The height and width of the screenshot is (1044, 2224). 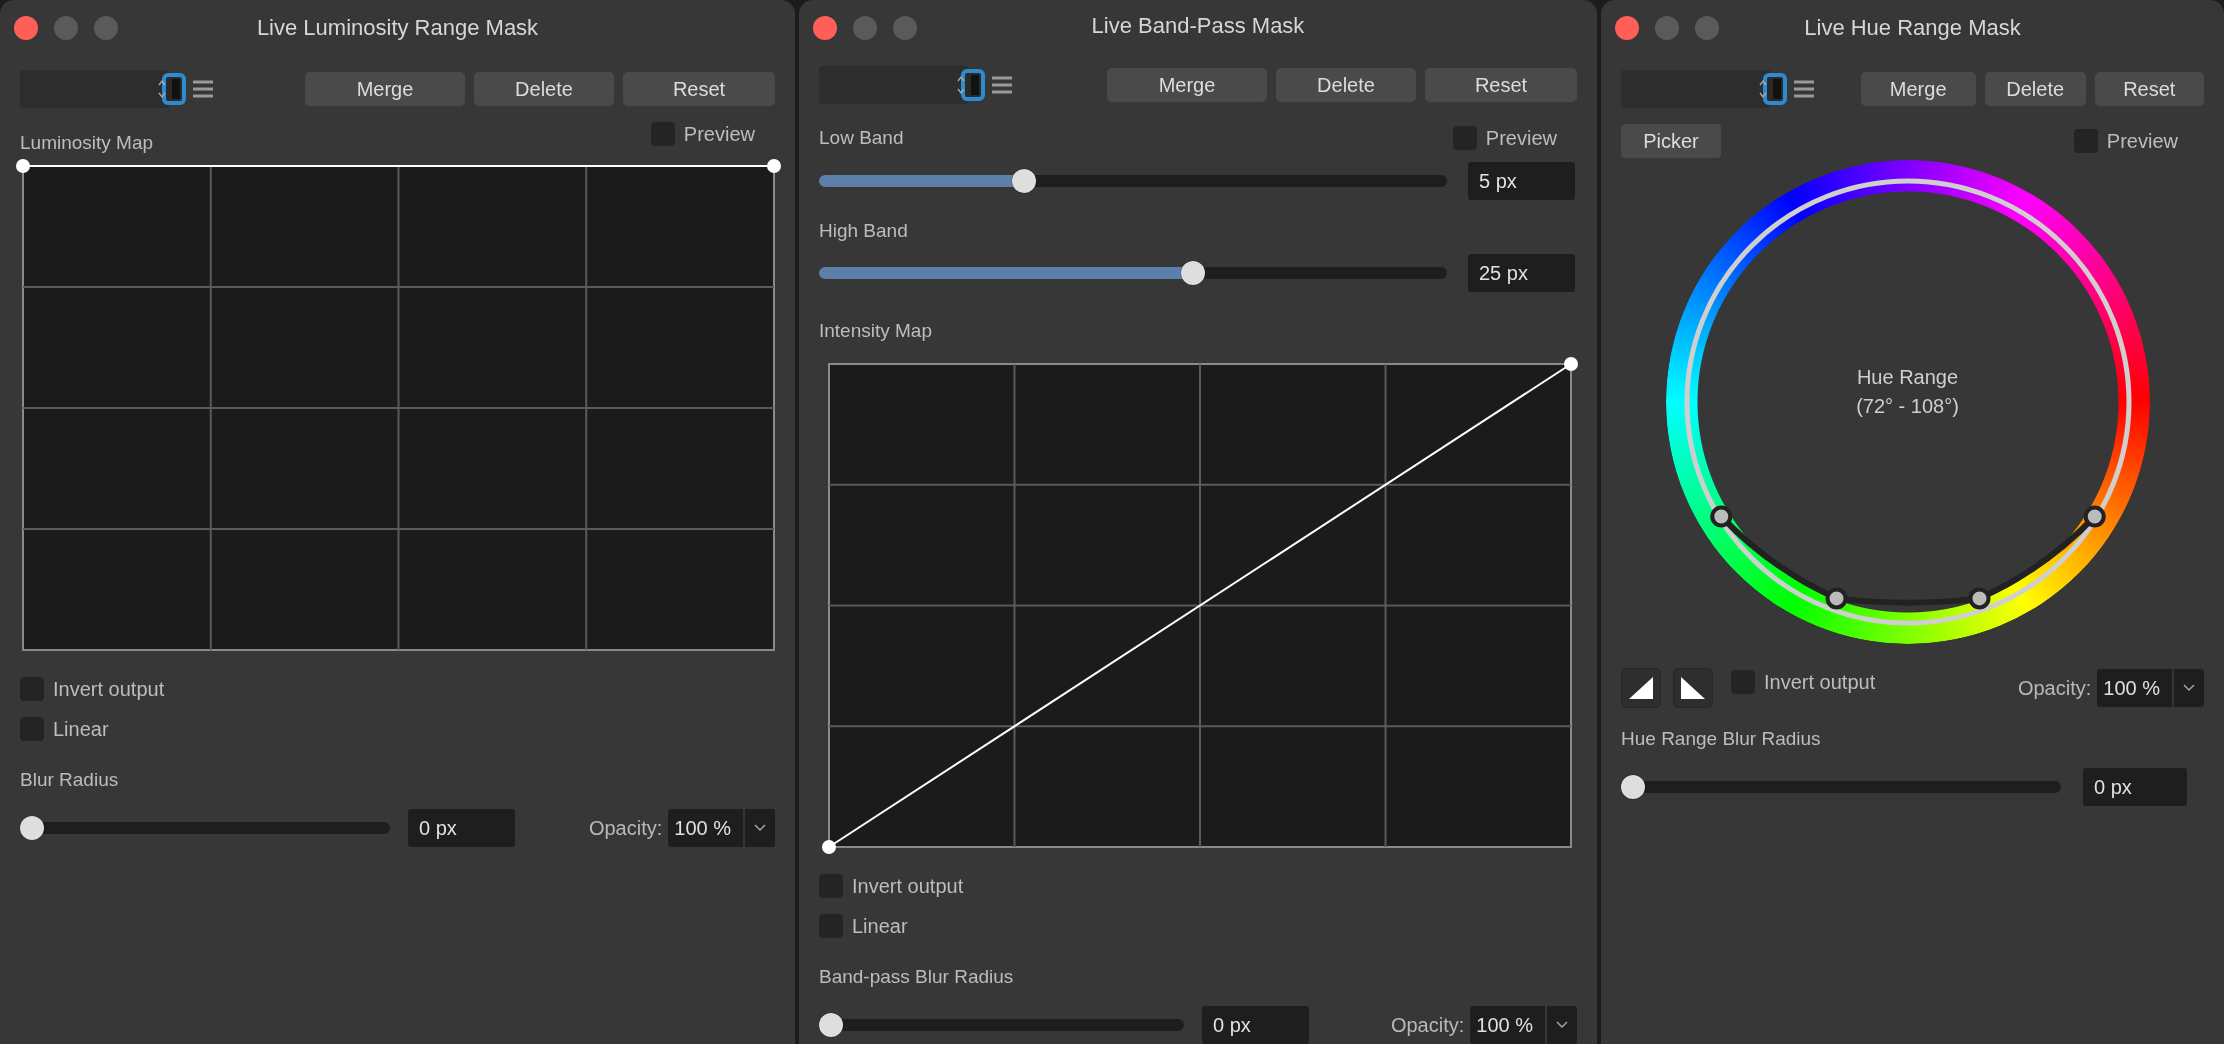 What do you see at coordinates (861, 138) in the screenshot?
I see `section-label: Low Band` at bounding box center [861, 138].